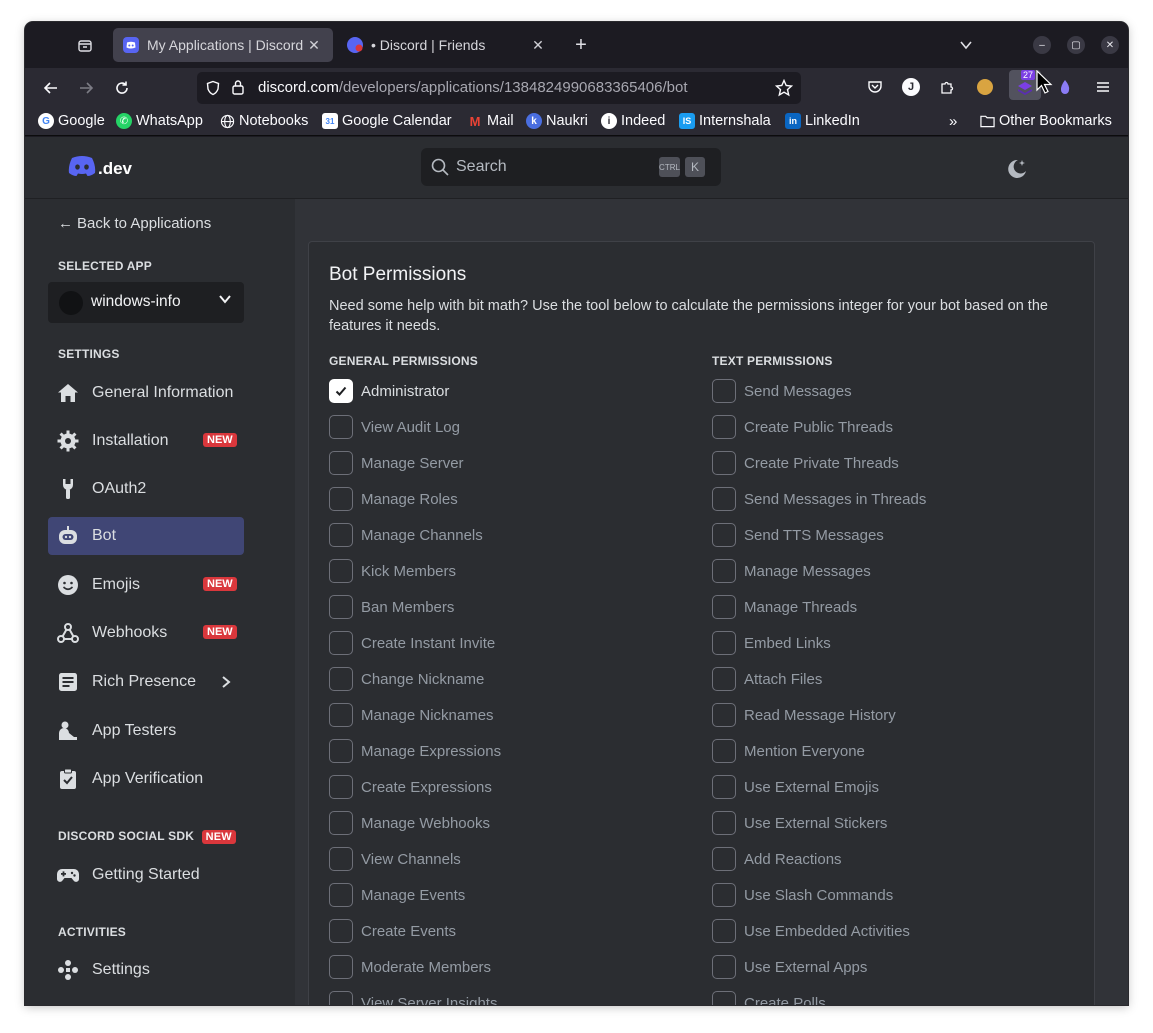 This screenshot has height=1033, width=1153. I want to click on lock-icon, so click(238, 89).